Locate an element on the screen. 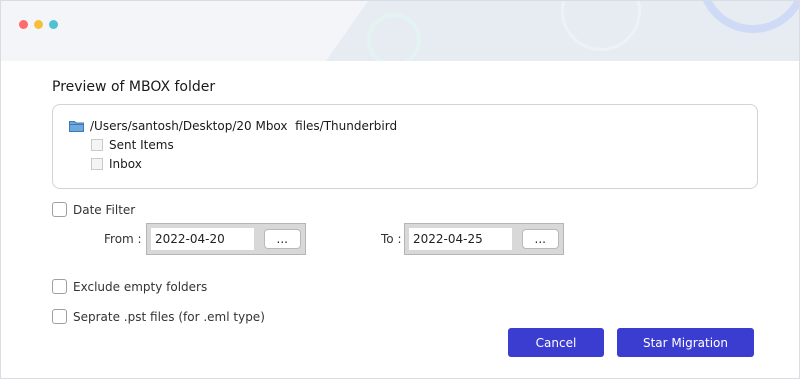 The height and width of the screenshot is (379, 800). folder-icon is located at coordinates (76, 126).